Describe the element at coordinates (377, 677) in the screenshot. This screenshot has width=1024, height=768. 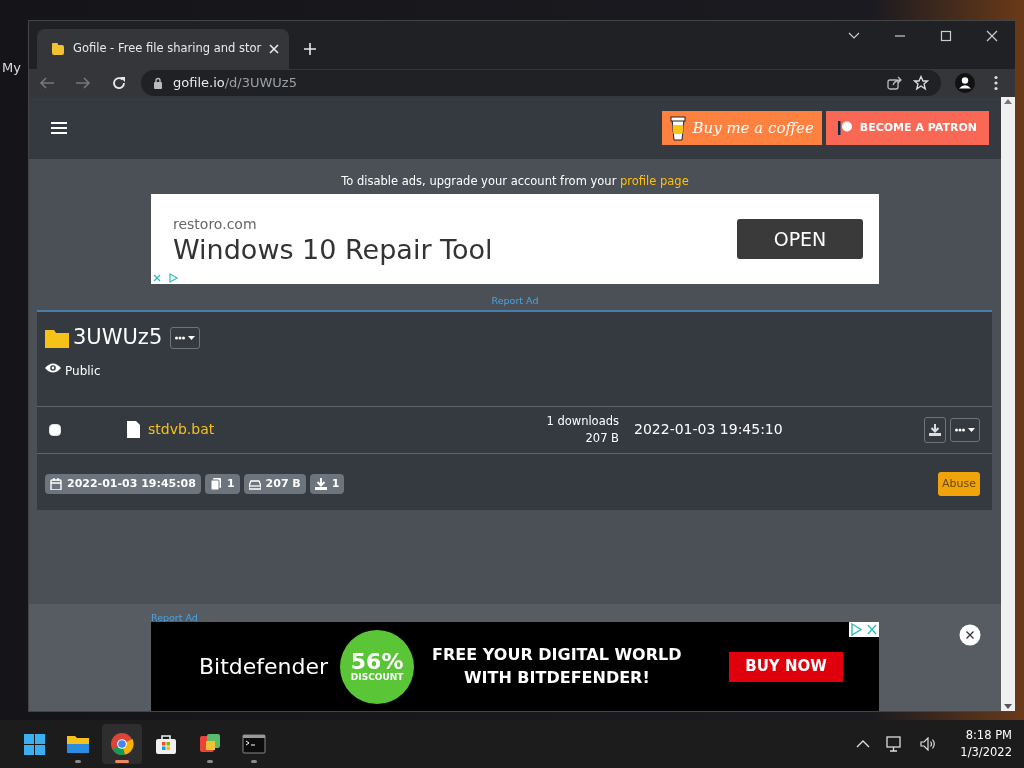
I see `discount-label: DISCOUNT` at that location.